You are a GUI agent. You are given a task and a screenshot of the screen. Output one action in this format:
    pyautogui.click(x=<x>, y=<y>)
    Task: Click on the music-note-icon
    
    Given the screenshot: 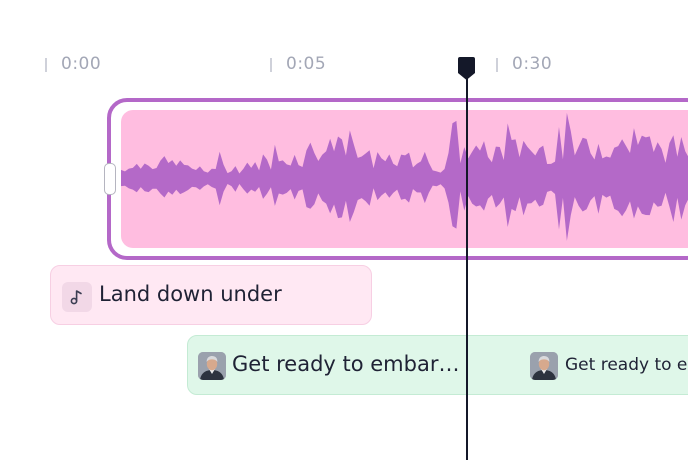 What is the action you would take?
    pyautogui.click(x=77, y=297)
    